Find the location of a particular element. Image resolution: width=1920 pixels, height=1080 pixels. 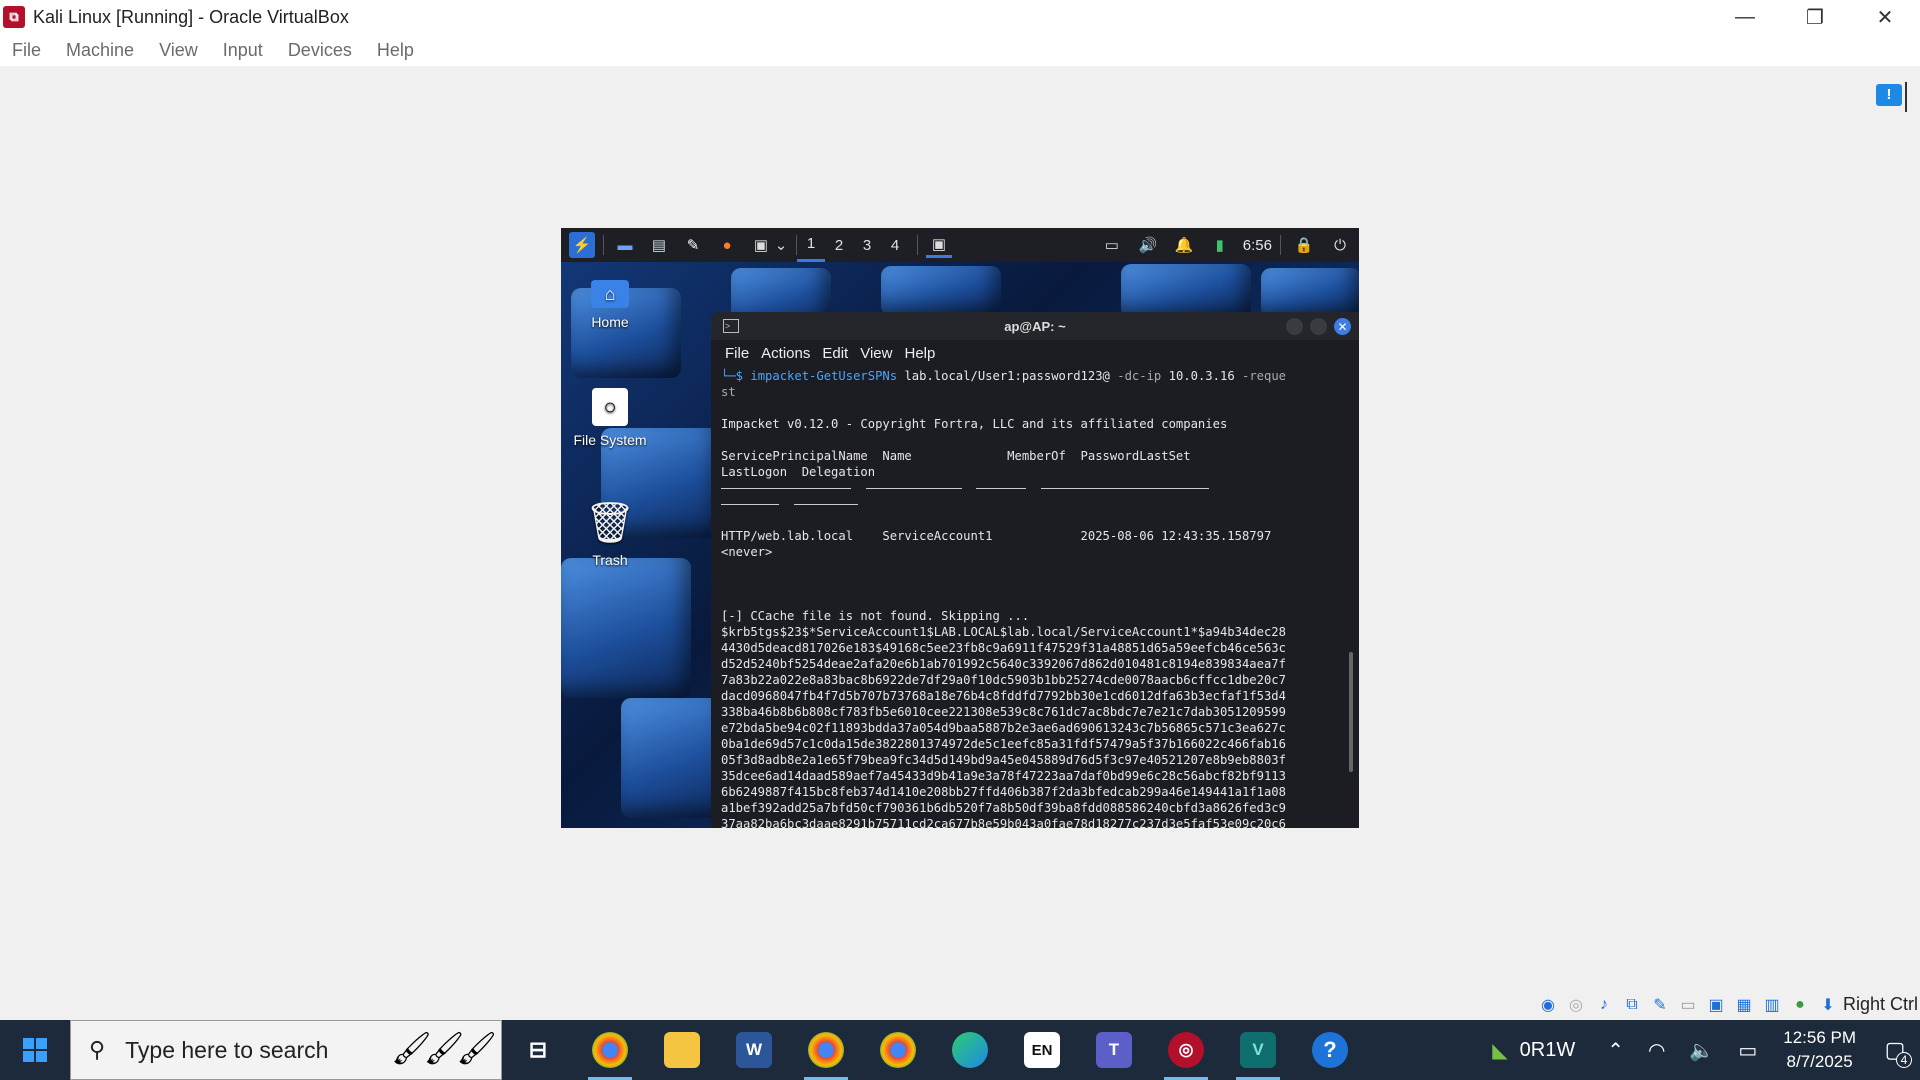

keyboard-icon: ⬇ is located at coordinates (1828, 1005).